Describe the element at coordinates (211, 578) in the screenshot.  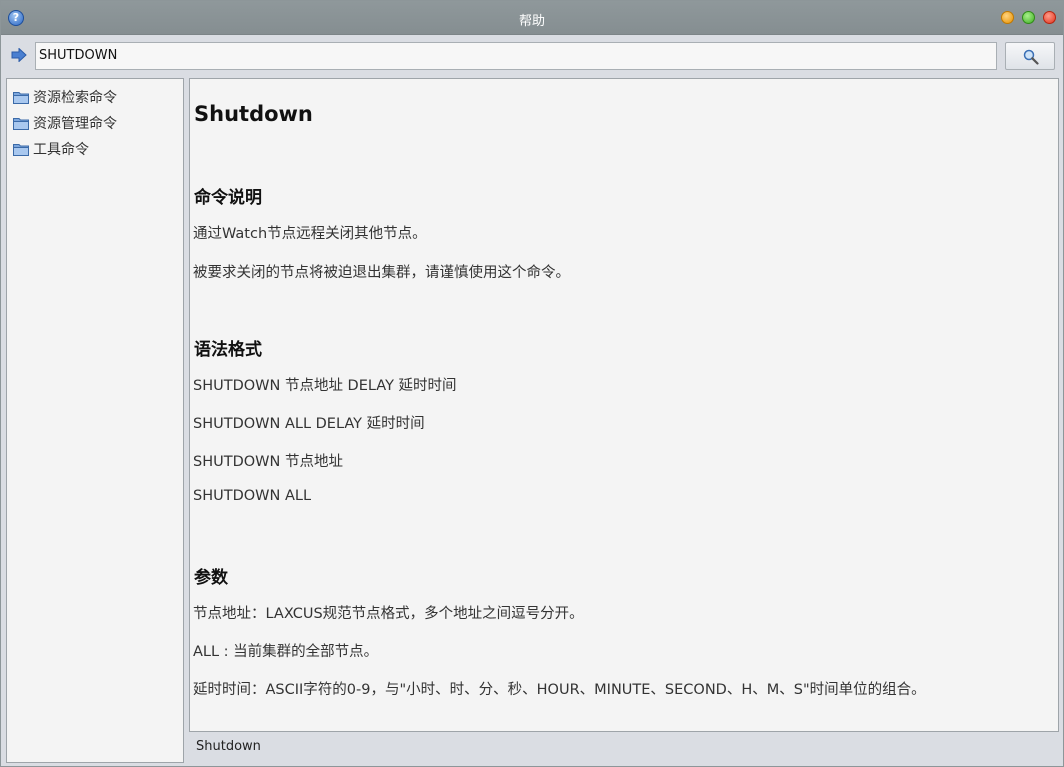
I see `section-heading: 参数` at that location.